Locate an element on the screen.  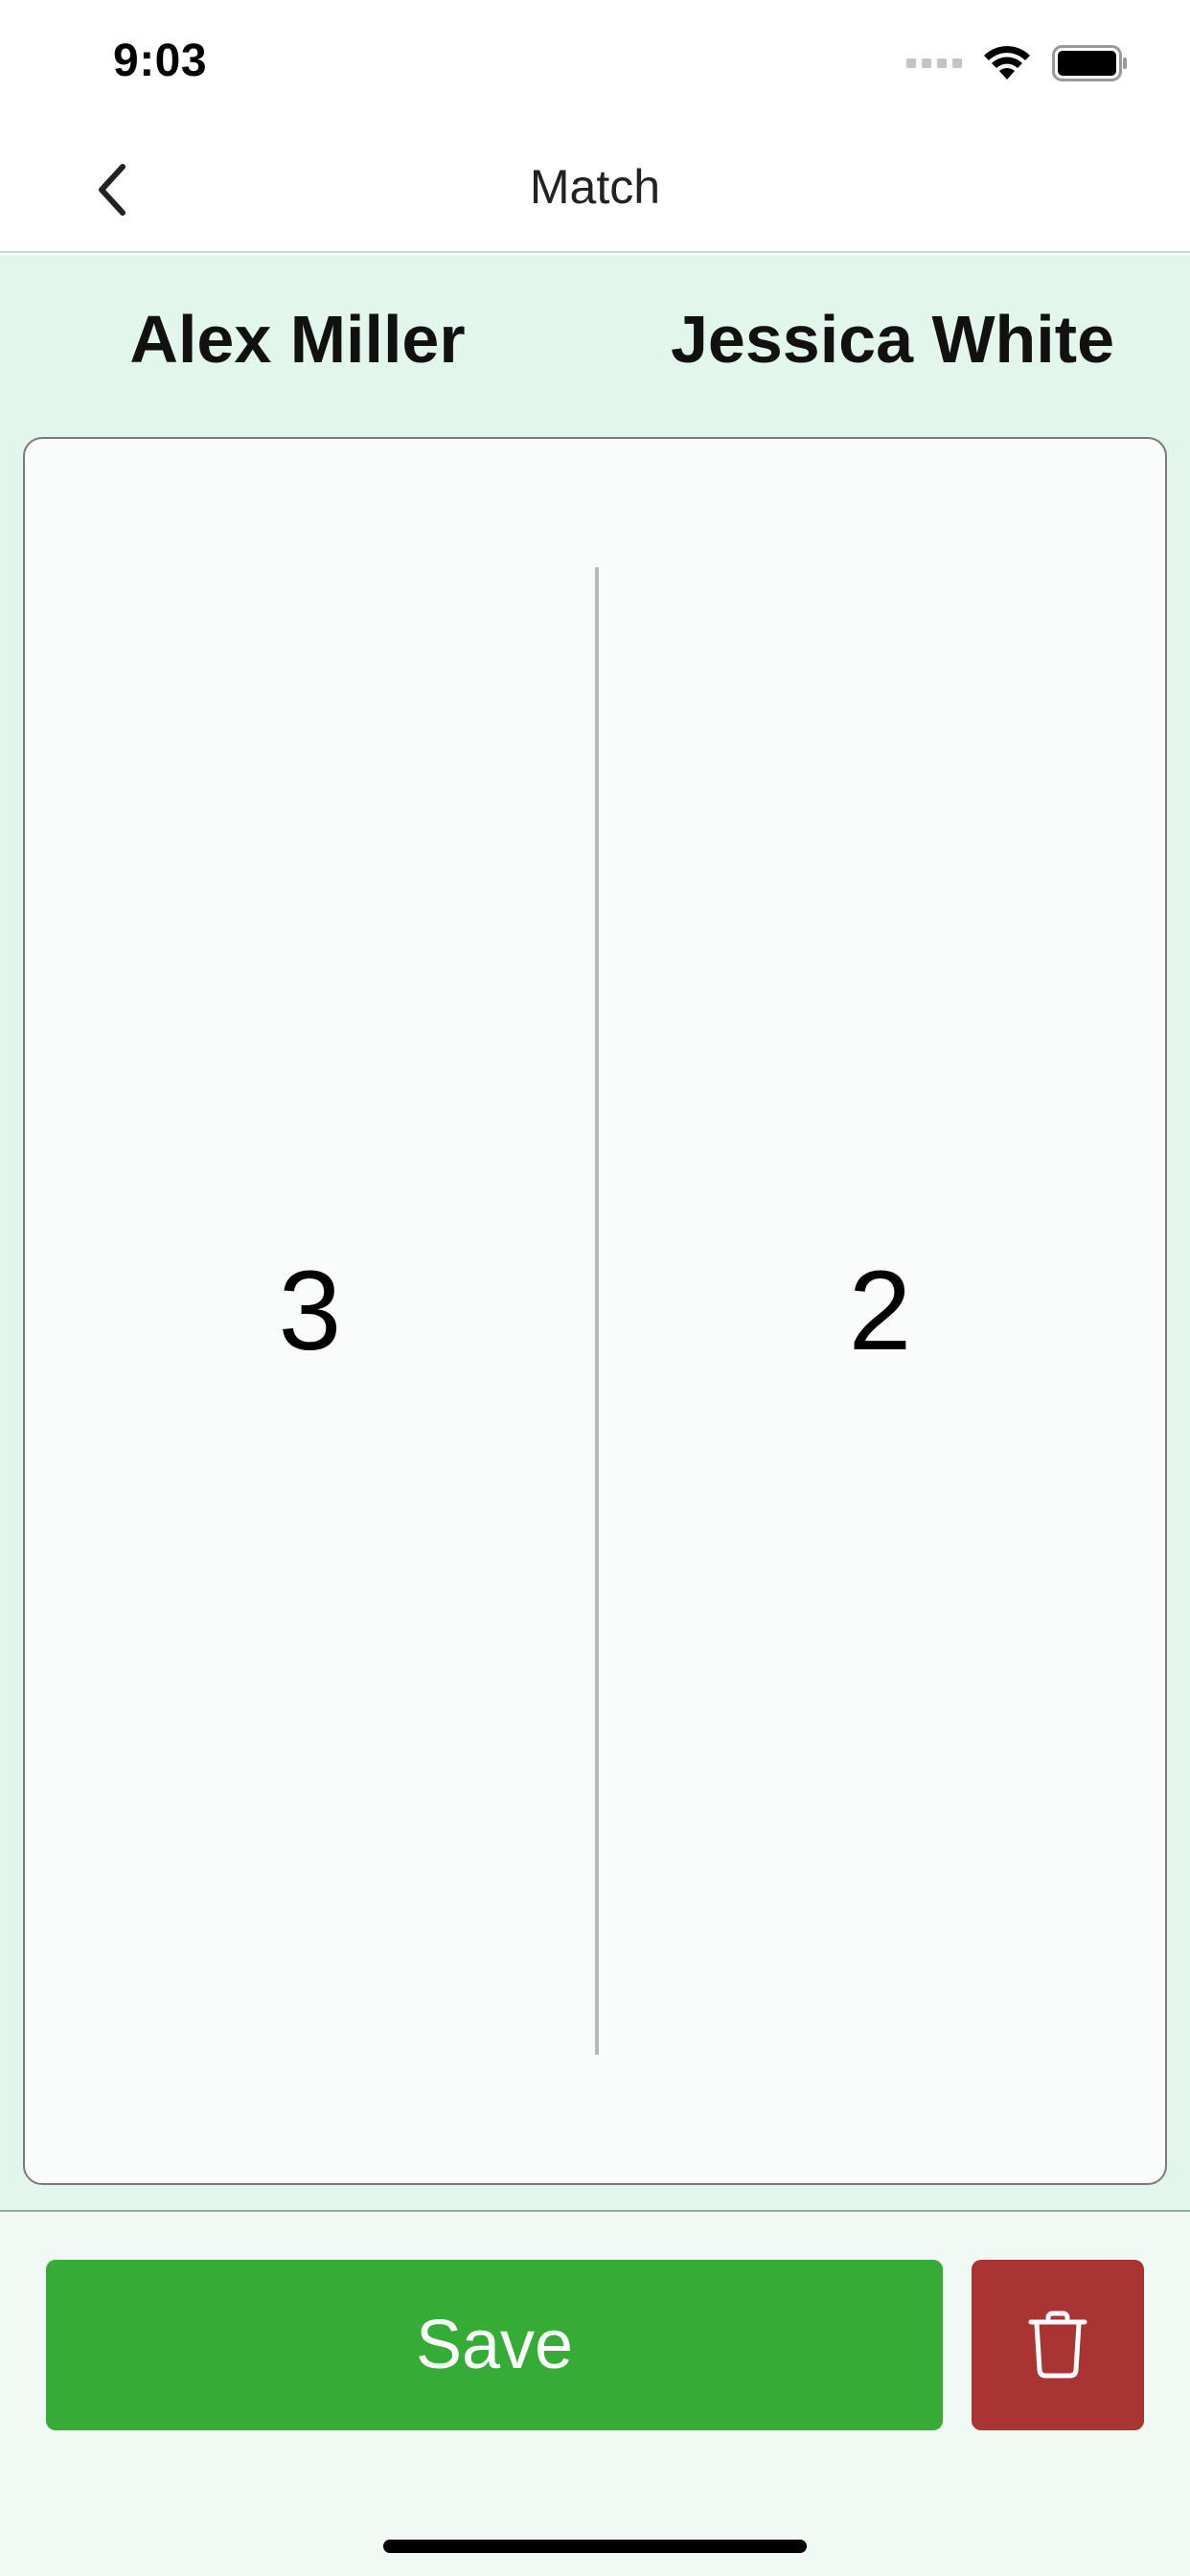
trash-icon is located at coordinates (1058, 2345).